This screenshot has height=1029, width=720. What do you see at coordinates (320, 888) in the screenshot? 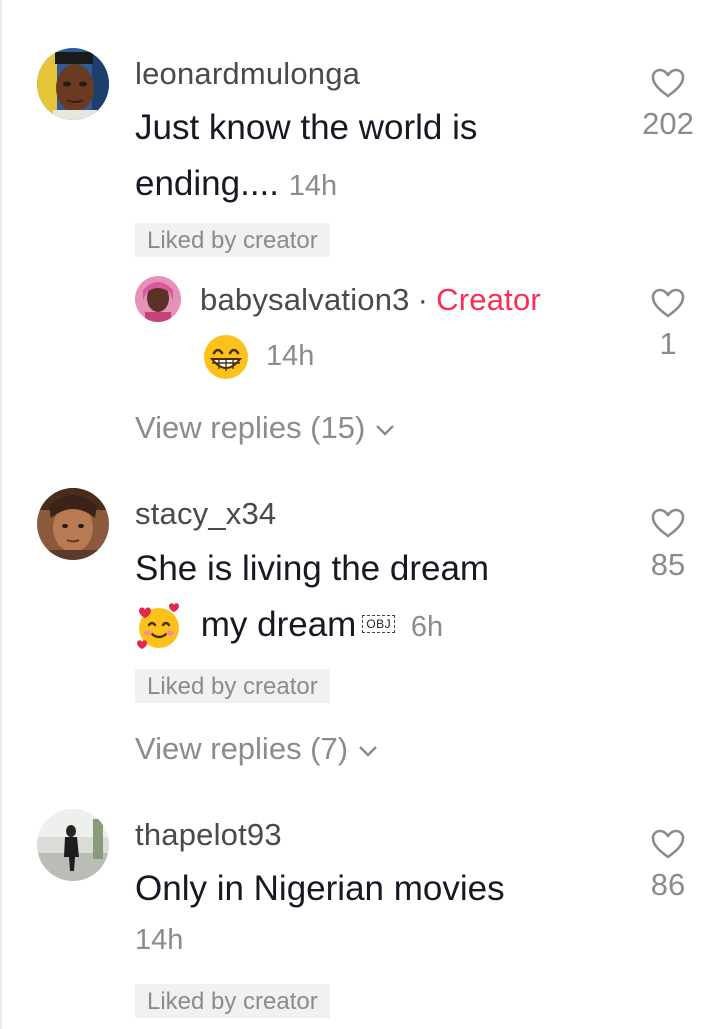
I see `comment-text: Only in Nigerian movies` at bounding box center [320, 888].